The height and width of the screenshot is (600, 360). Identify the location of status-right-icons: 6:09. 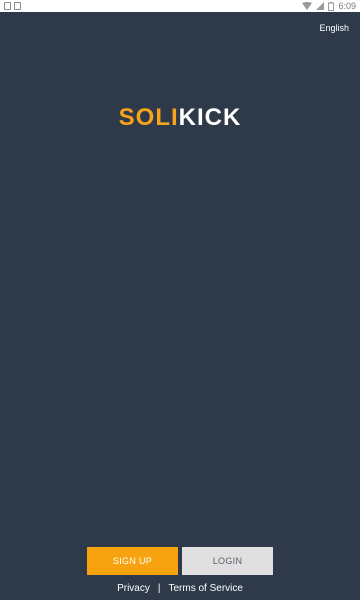
(329, 6).